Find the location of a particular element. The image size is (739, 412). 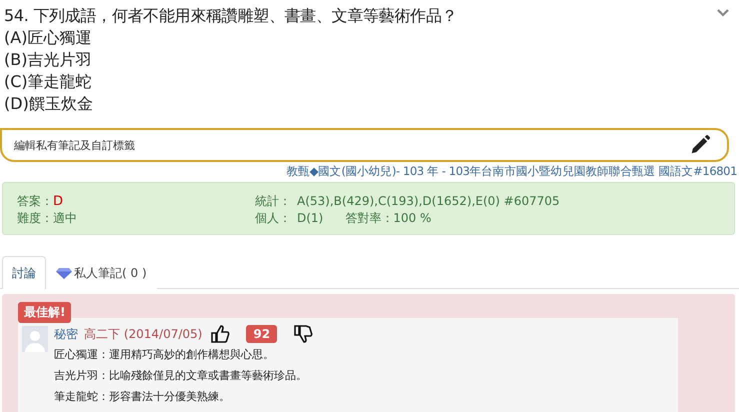

comment-text: 吉光片羽：比喻殘餘僅見的文章或書畫等藝術珍品。 is located at coordinates (181, 376).